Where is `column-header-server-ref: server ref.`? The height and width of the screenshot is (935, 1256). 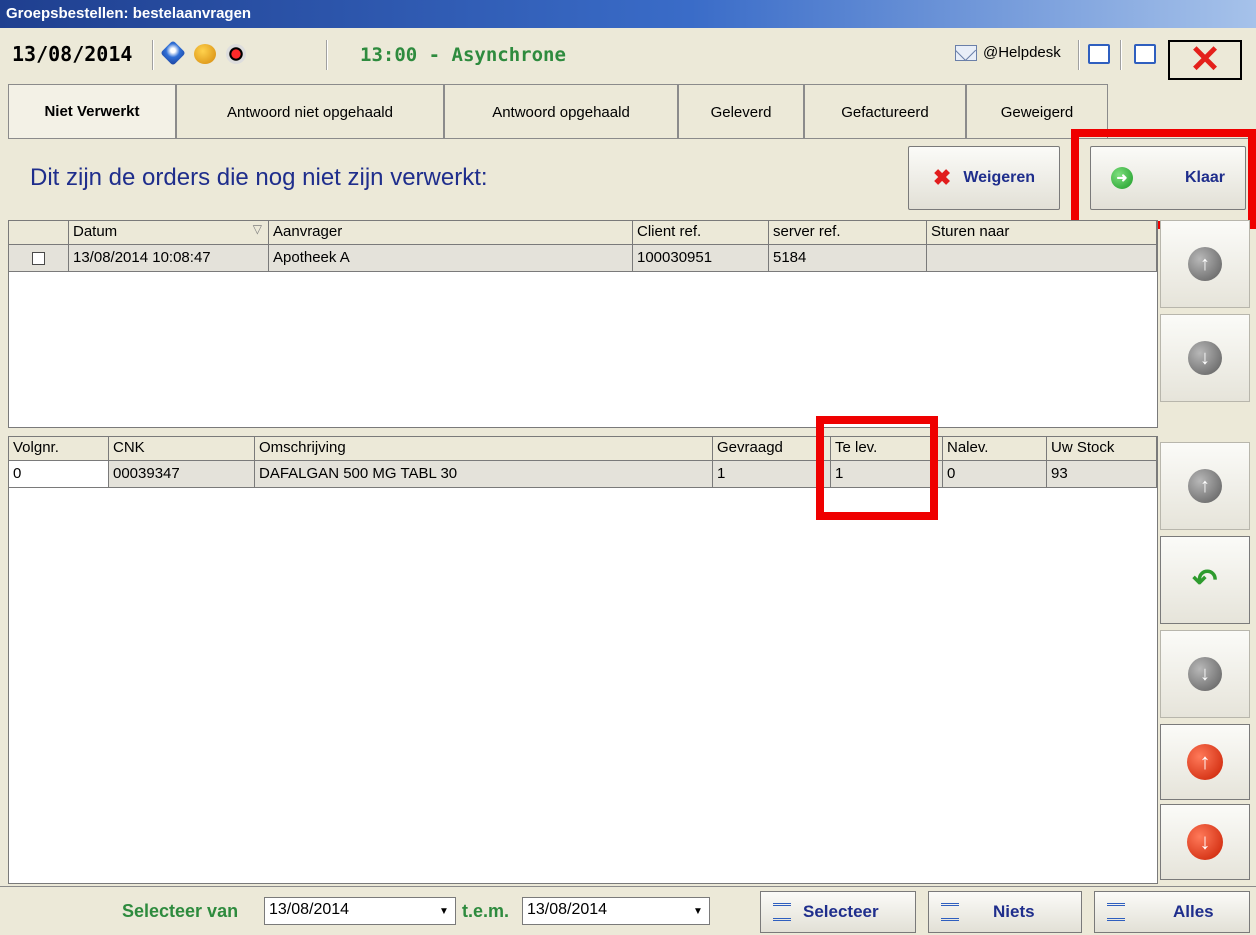 column-header-server-ref: server ref. is located at coordinates (848, 232).